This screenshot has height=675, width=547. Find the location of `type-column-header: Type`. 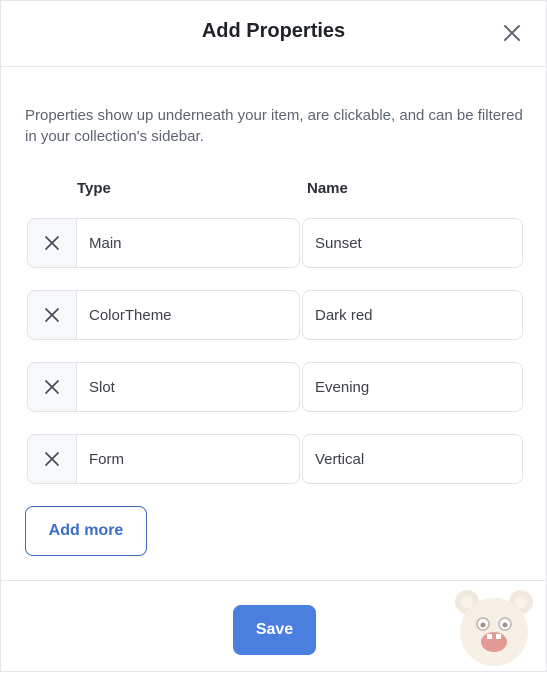

type-column-header: Type is located at coordinates (94, 188).